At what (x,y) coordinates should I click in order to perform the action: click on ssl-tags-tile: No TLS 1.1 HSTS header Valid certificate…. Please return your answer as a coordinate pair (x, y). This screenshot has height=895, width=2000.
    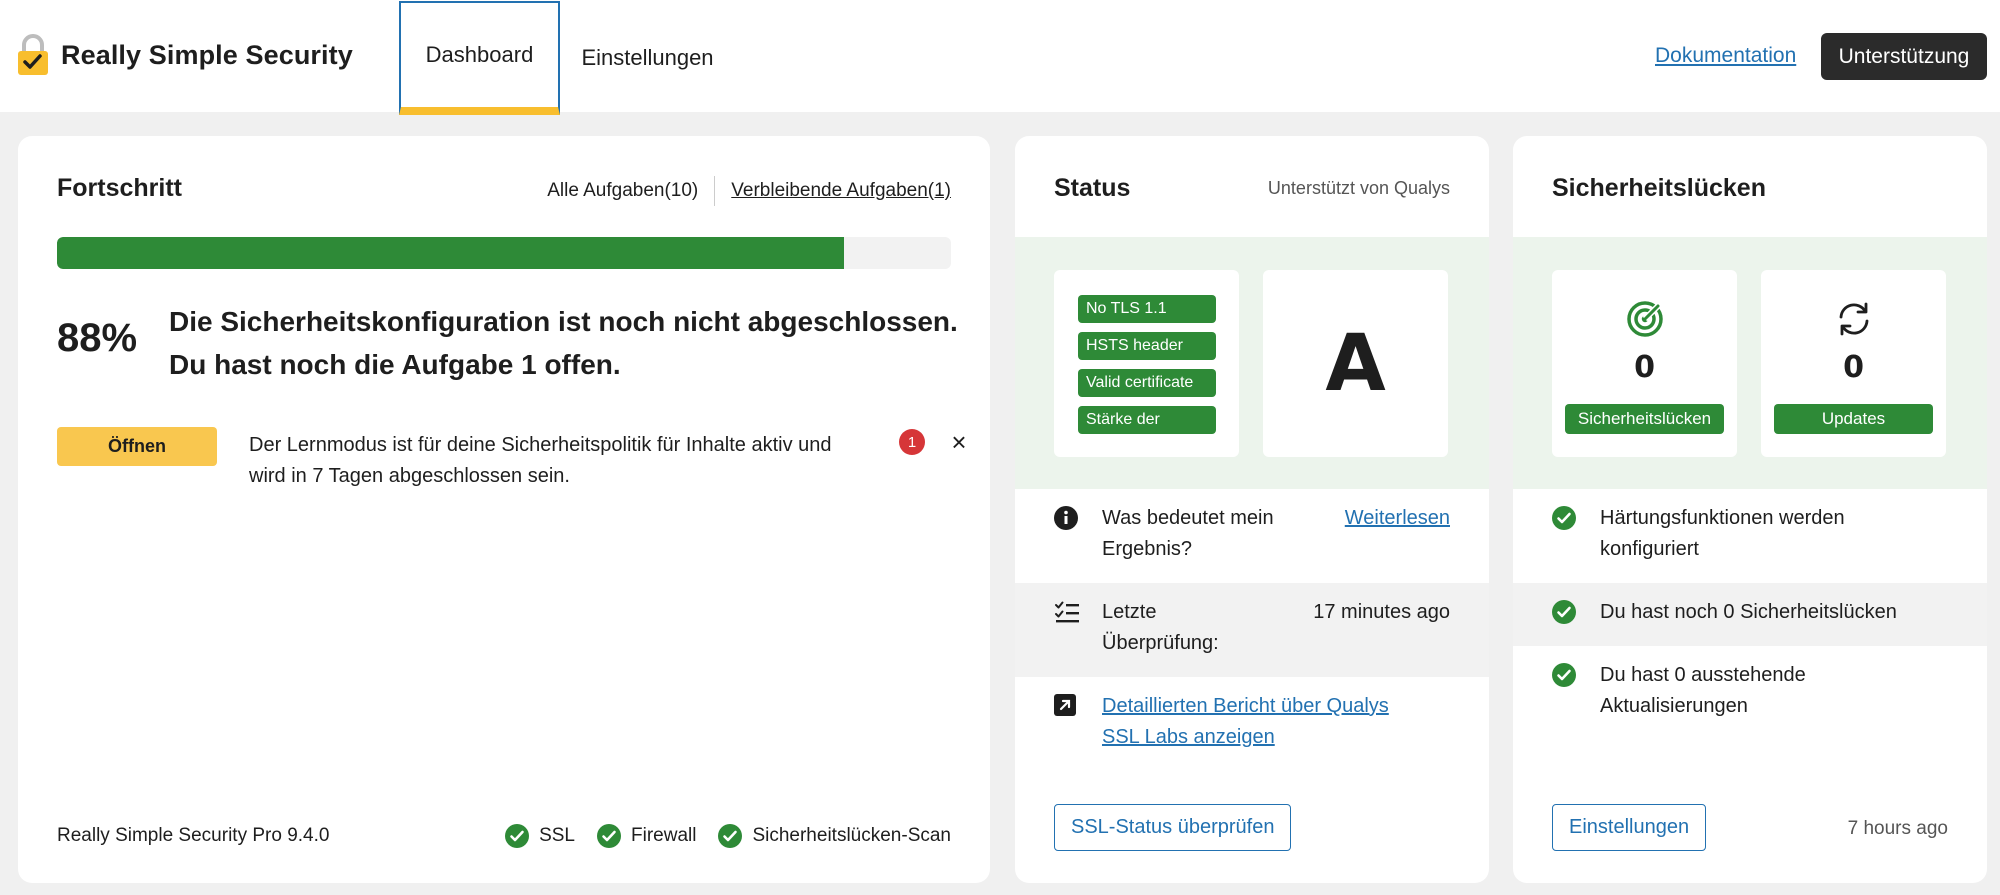
    Looking at the image, I should click on (1146, 363).